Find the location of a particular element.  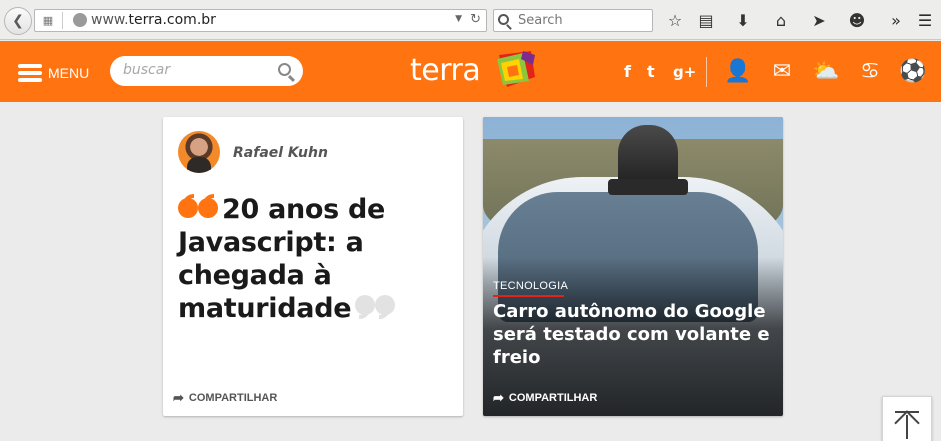

home-icon: ⌂ is located at coordinates (781, 20).